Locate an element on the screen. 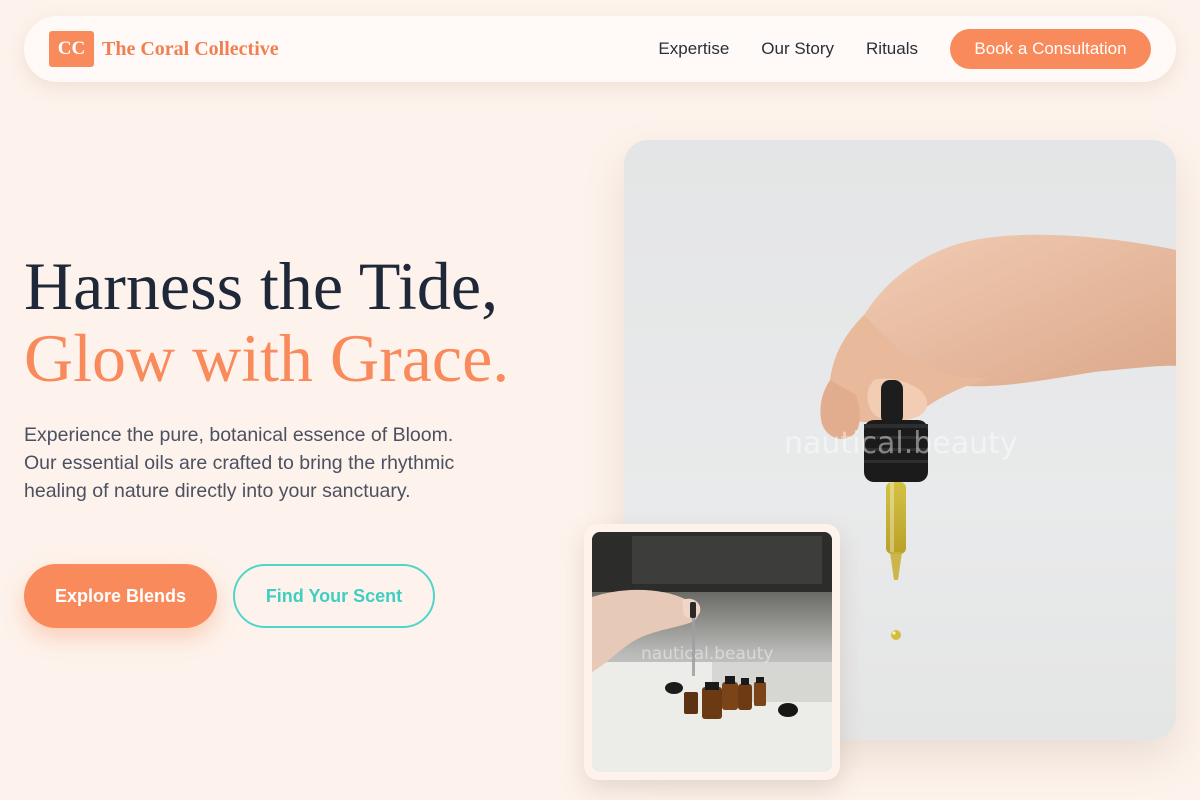 The height and width of the screenshot is (800, 1200). book-consultation-button: Book a Consultation is located at coordinates (1050, 49).